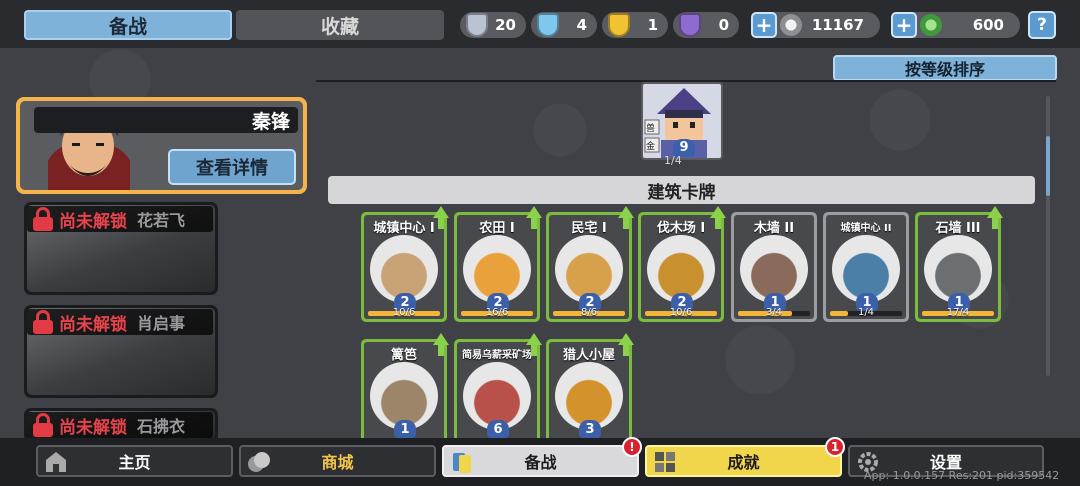 The width and height of the screenshot is (1080, 486). Describe the element at coordinates (477, 25) in the screenshot. I see `silver-shield-icon` at that location.